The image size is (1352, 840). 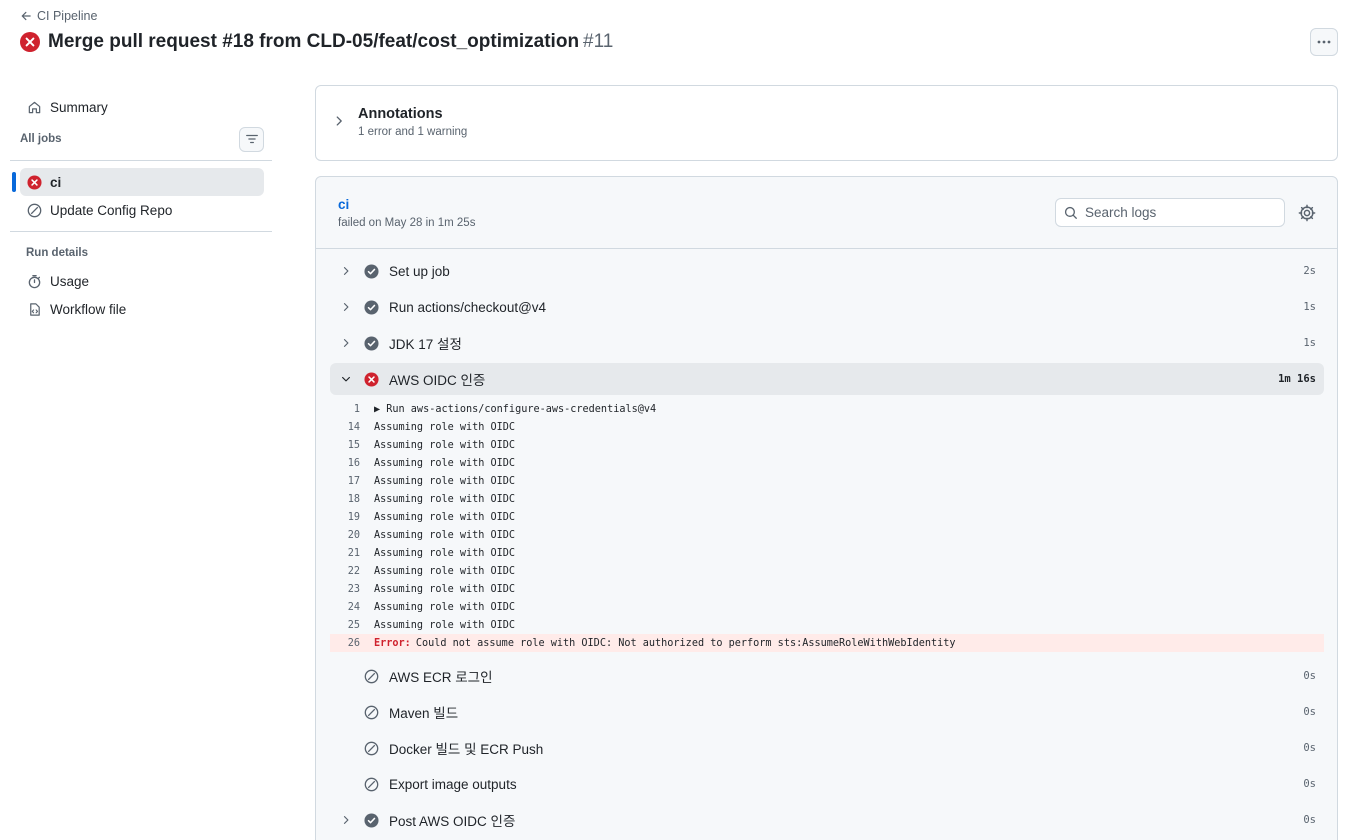 I want to click on sidebar-item-label: Usage, so click(x=70, y=281).